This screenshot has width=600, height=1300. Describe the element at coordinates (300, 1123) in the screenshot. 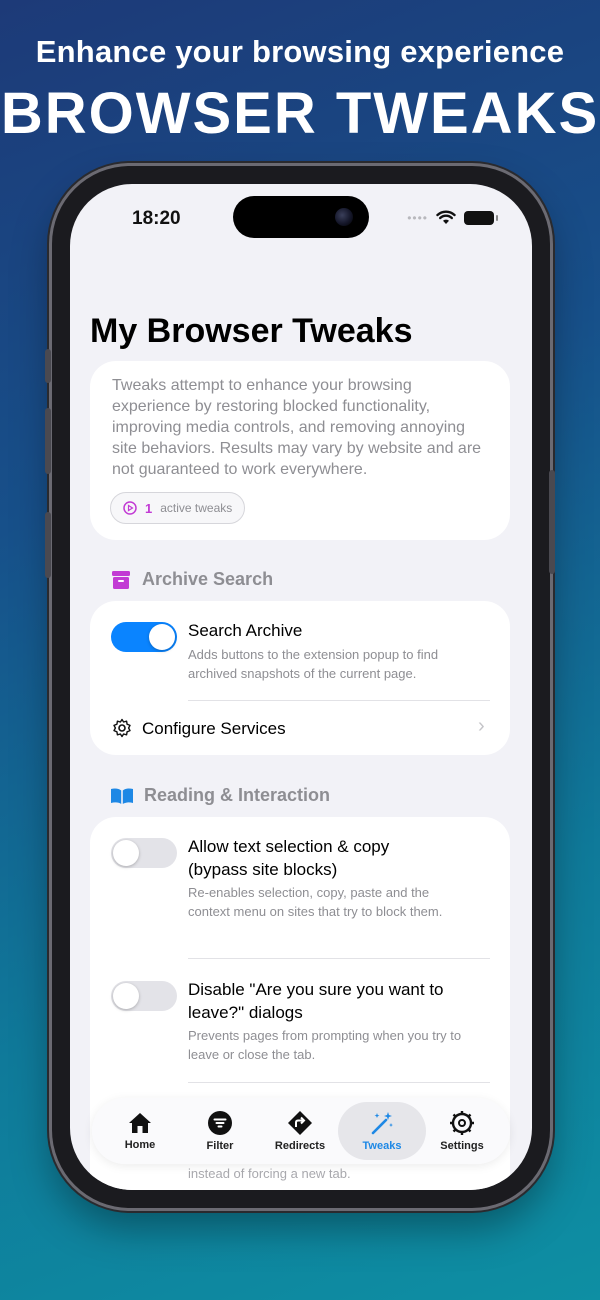

I see `redirect-arrow-icon` at that location.